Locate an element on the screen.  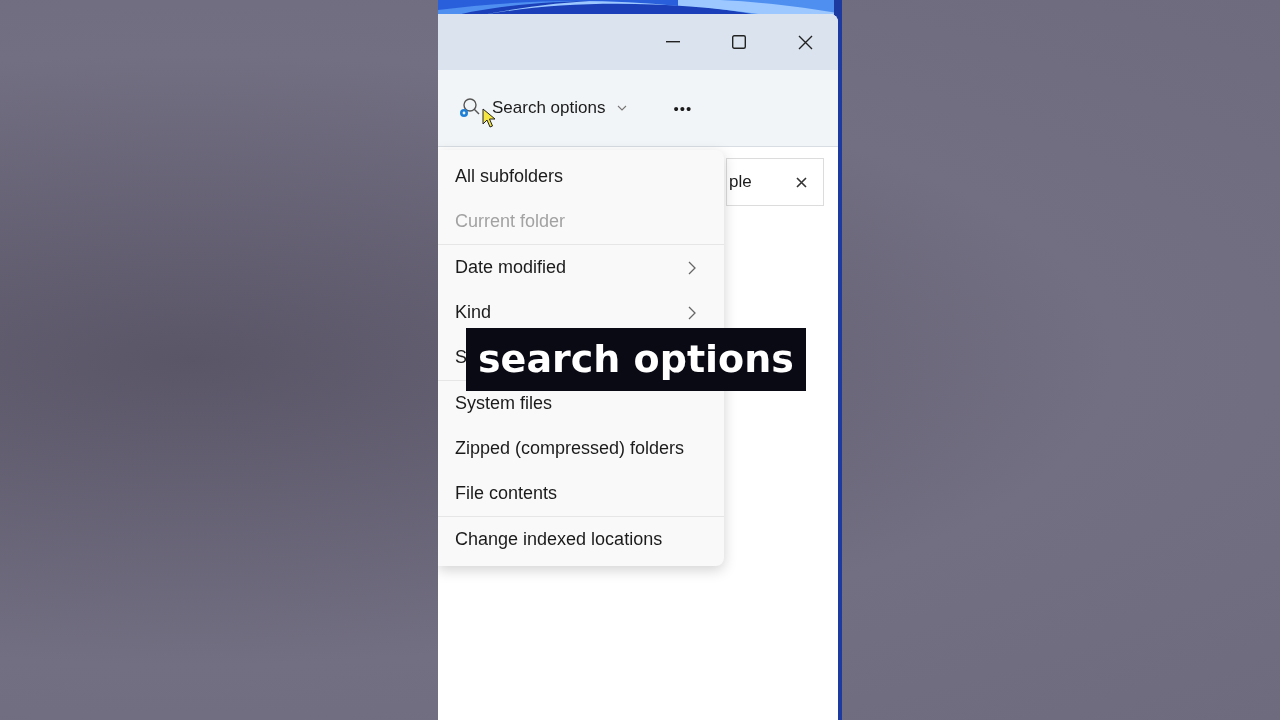
chevron-down-icon is located at coordinates (622, 108).